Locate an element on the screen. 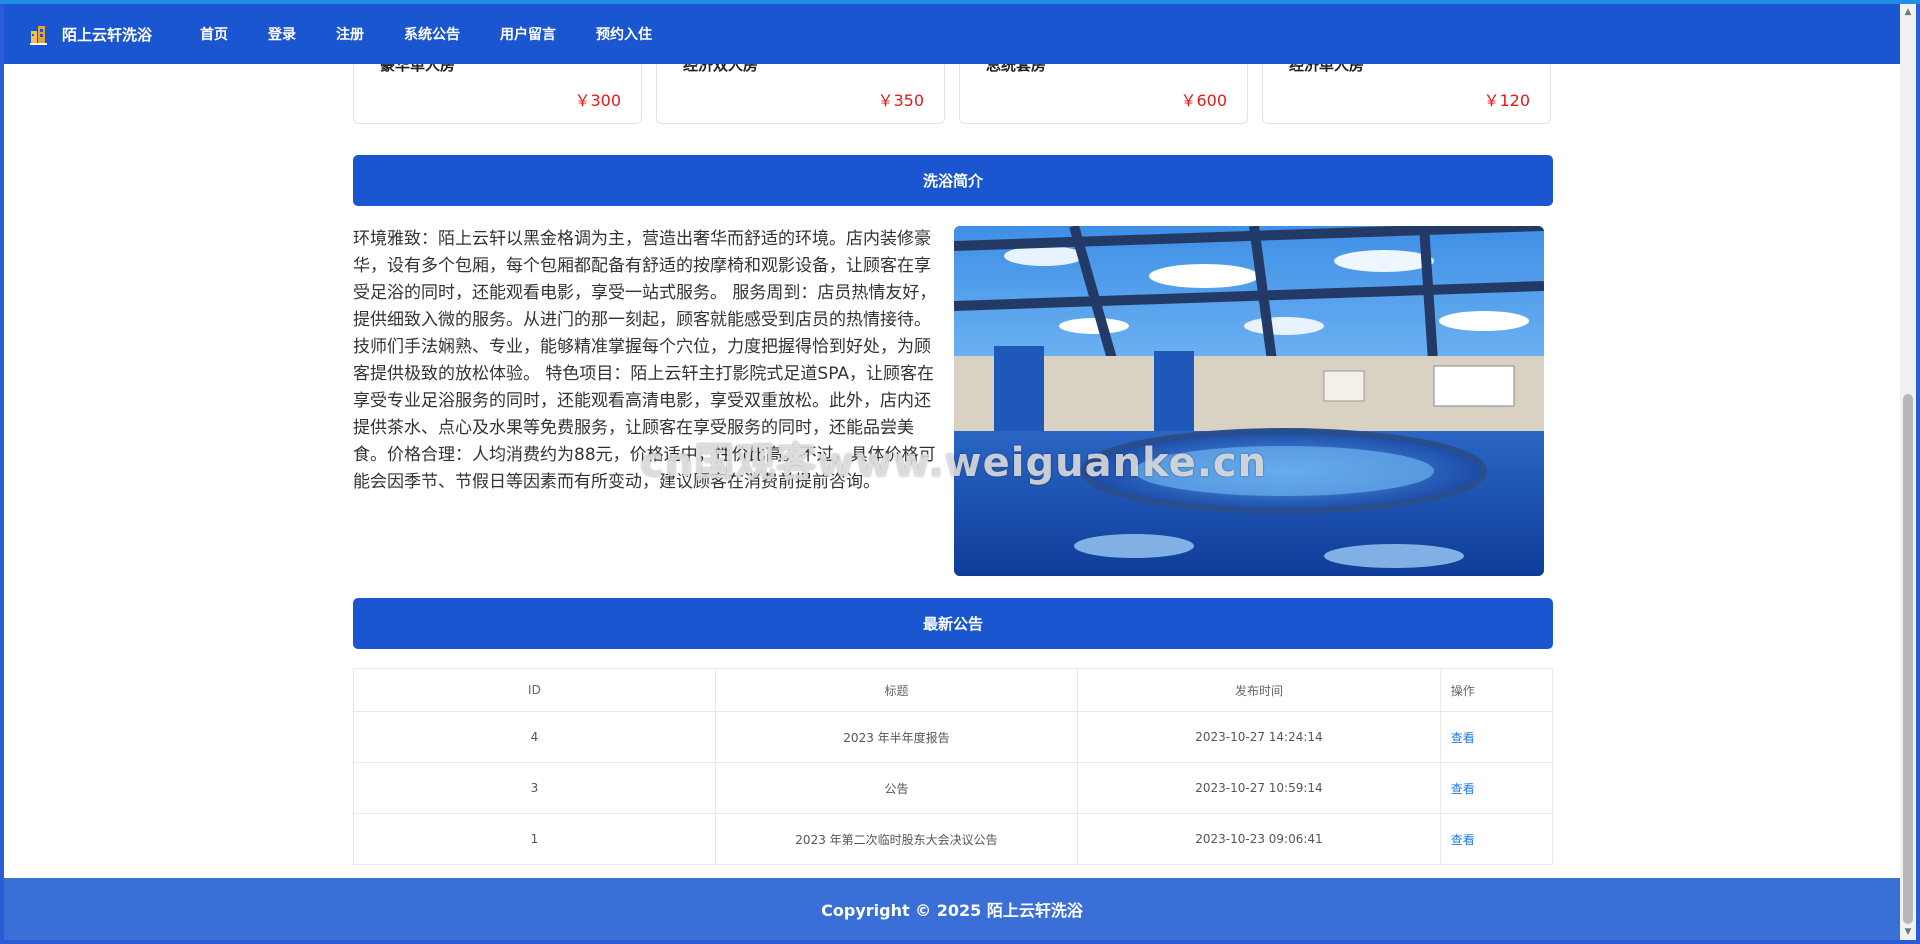 The image size is (1920, 944). pool-image-illustration is located at coordinates (1249, 401).